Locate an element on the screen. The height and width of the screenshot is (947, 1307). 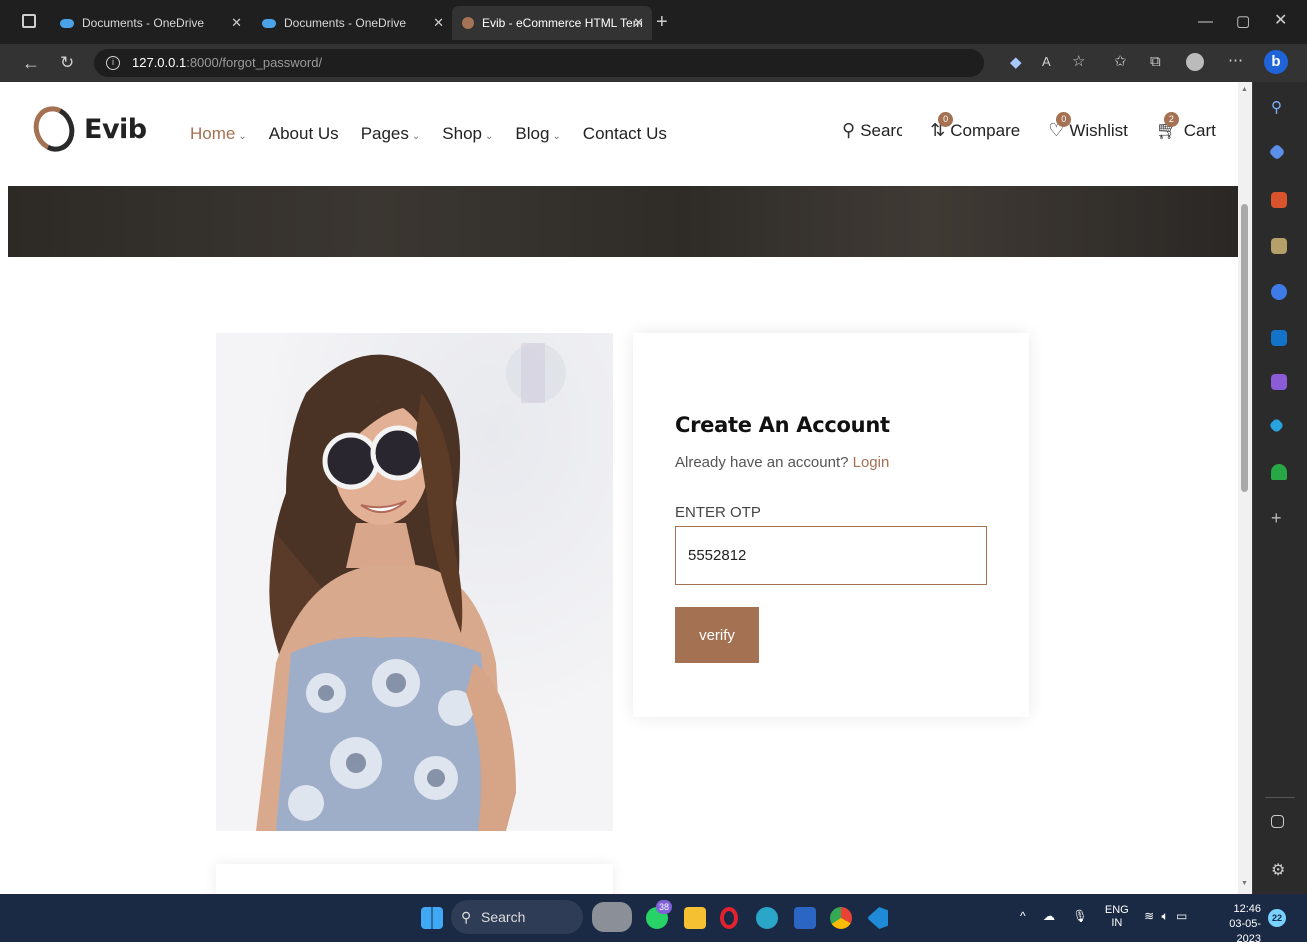
search-label: Search is located at coordinates (881, 130).